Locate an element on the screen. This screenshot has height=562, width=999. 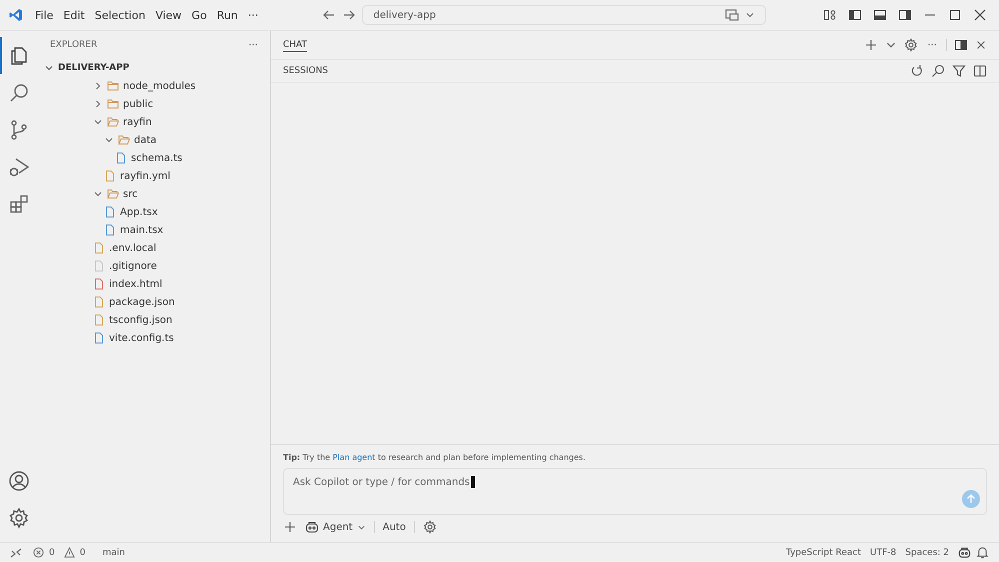
tip-text: Tip: Try the Plan agent to research and plan before implementing changes. is located at coordinates (434, 457).